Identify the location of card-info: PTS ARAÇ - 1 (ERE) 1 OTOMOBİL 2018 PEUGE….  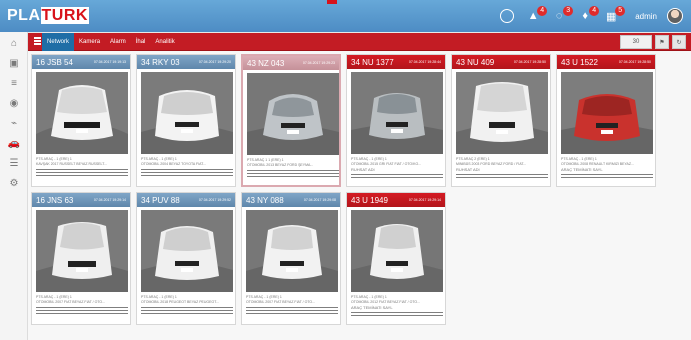
(187, 305).